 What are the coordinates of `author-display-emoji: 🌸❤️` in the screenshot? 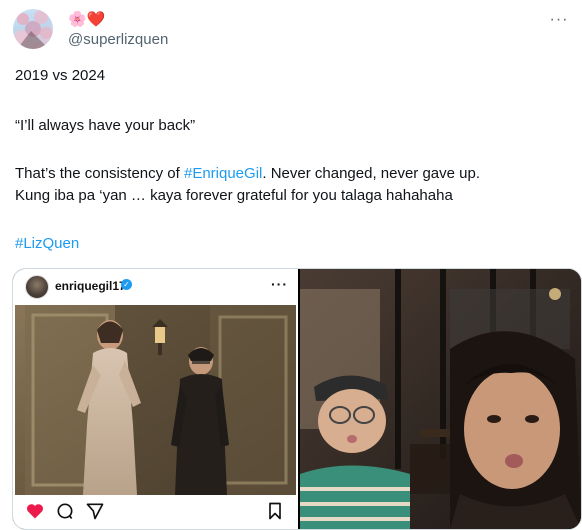 It's located at (87, 19).